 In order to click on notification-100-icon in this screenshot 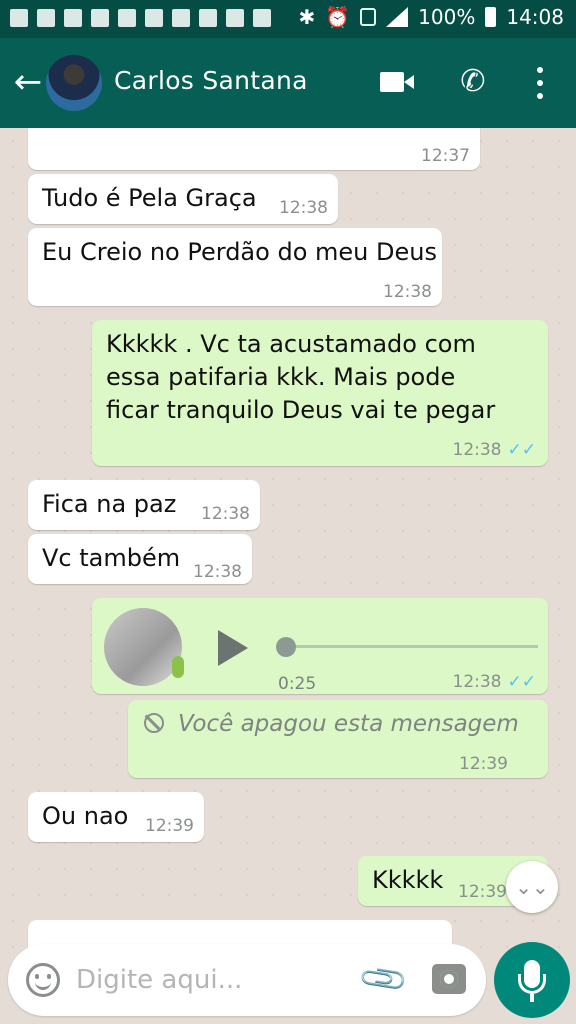, I will do `click(100, 18)`.